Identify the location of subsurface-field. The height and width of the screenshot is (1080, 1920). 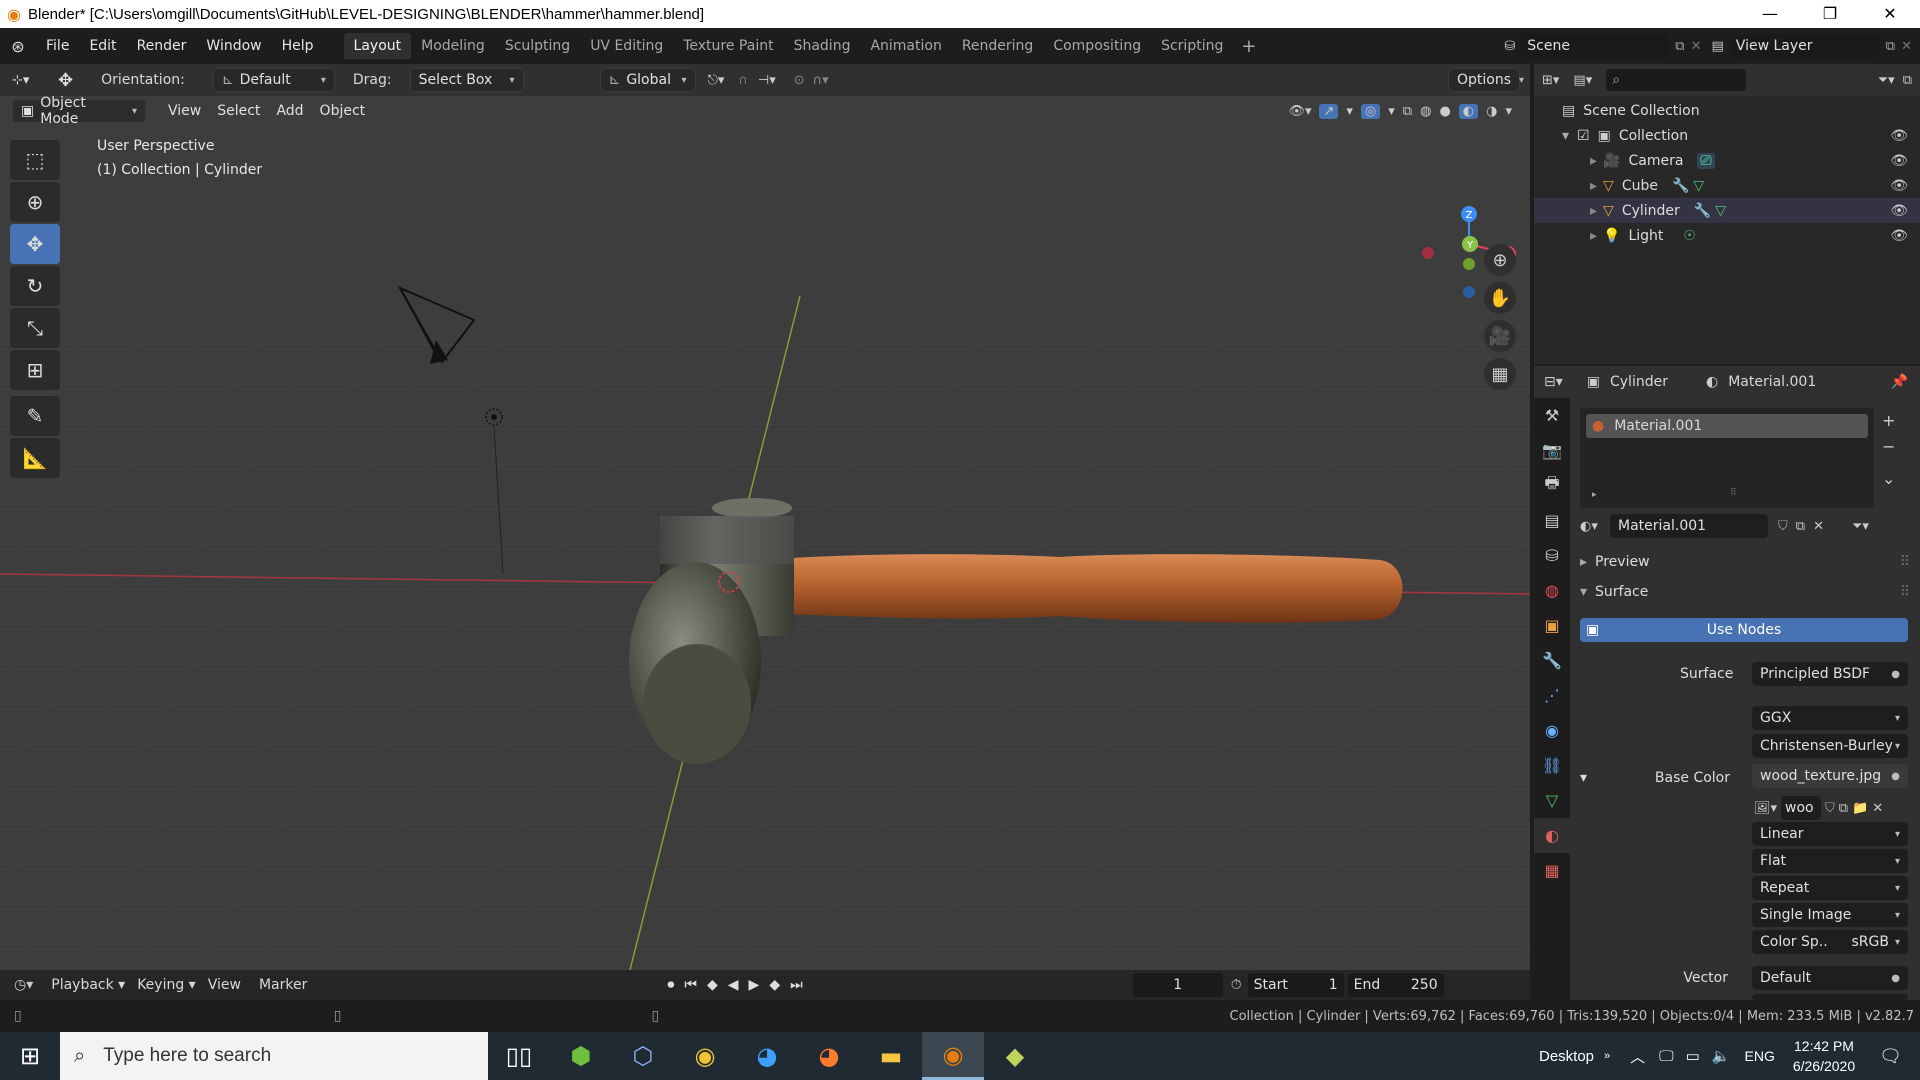
(1830, 997).